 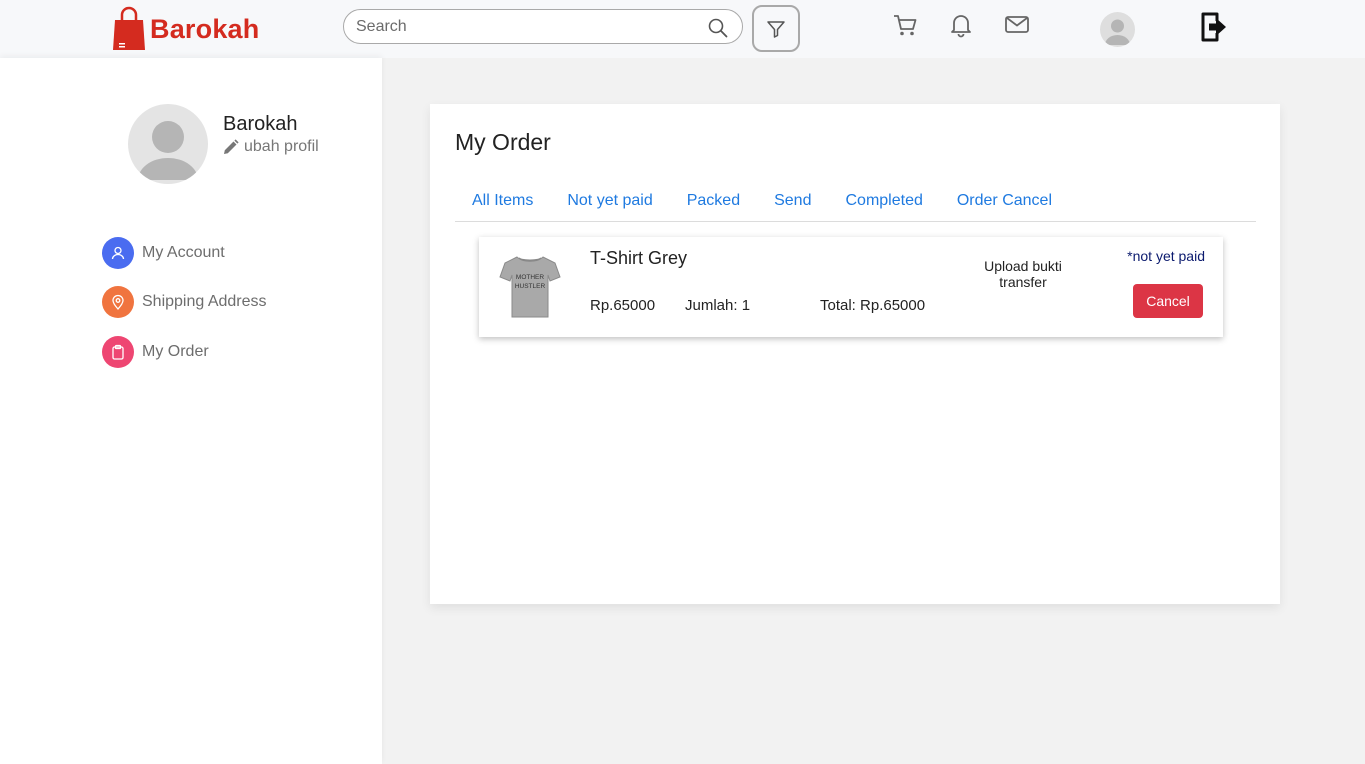 I want to click on product-image: MOTHER HUSTLER, so click(x=530, y=287).